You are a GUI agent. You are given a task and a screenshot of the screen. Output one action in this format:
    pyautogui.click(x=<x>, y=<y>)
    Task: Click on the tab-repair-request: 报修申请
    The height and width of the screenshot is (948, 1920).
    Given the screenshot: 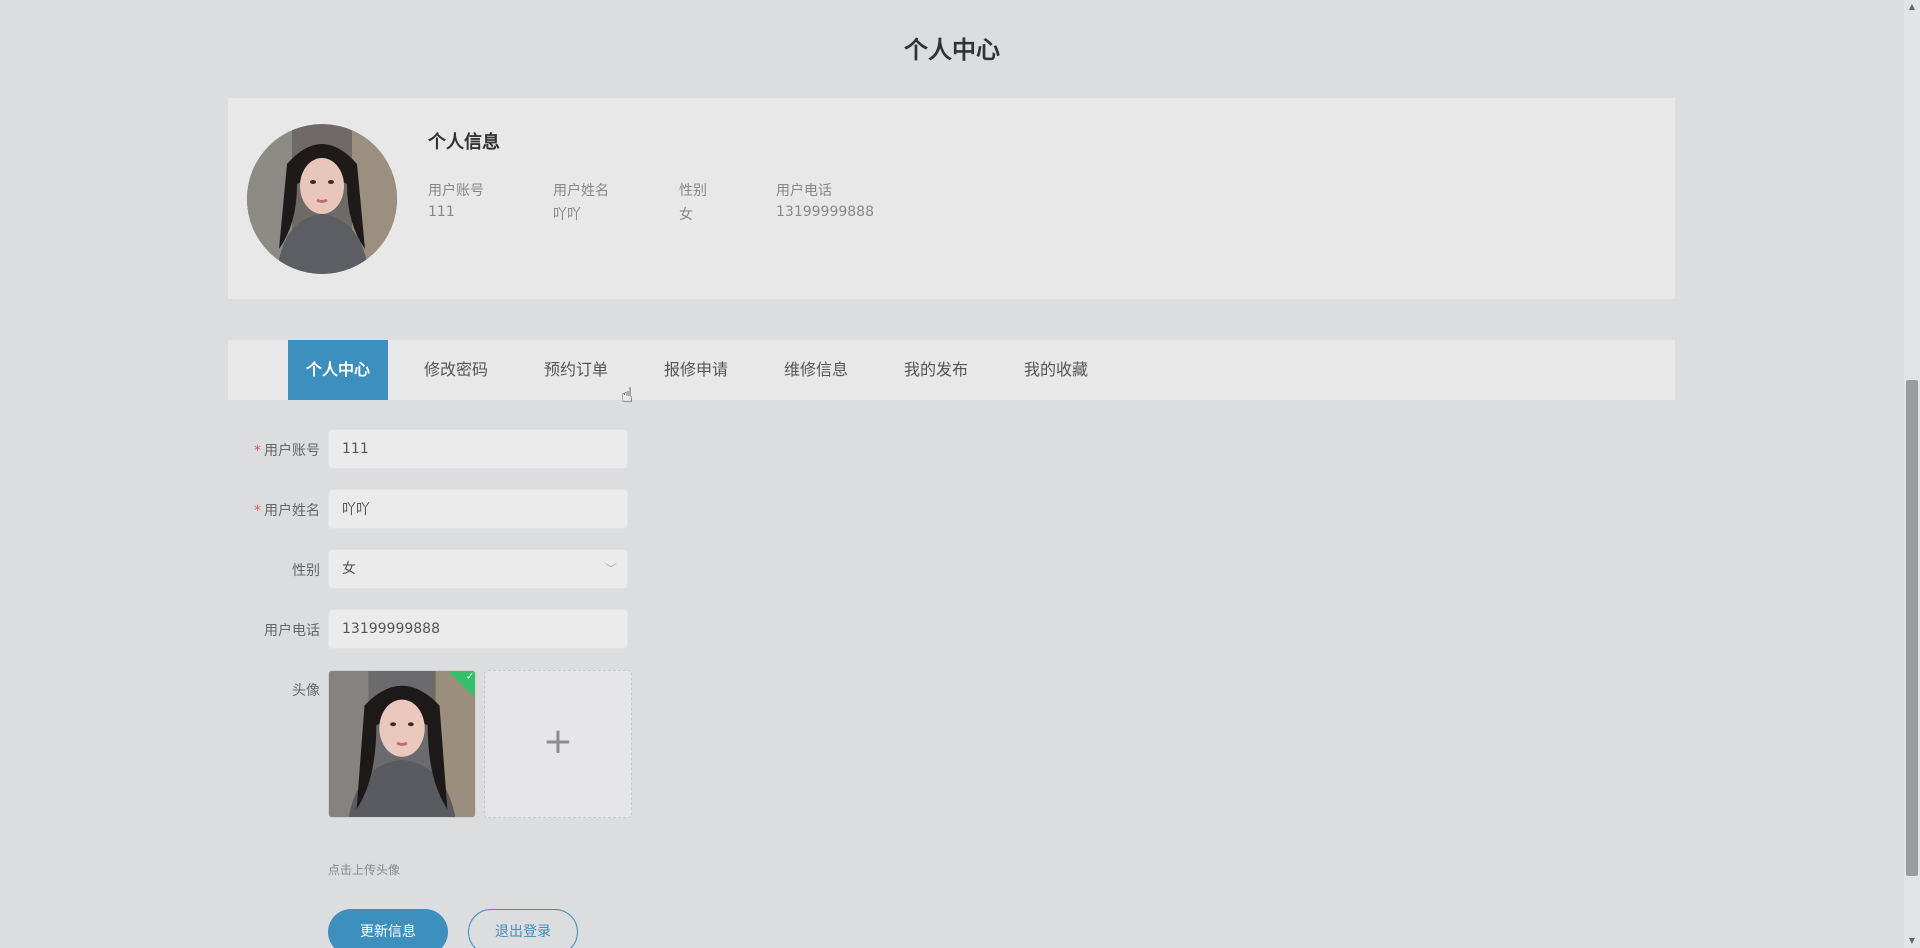 What is the action you would take?
    pyautogui.click(x=696, y=370)
    